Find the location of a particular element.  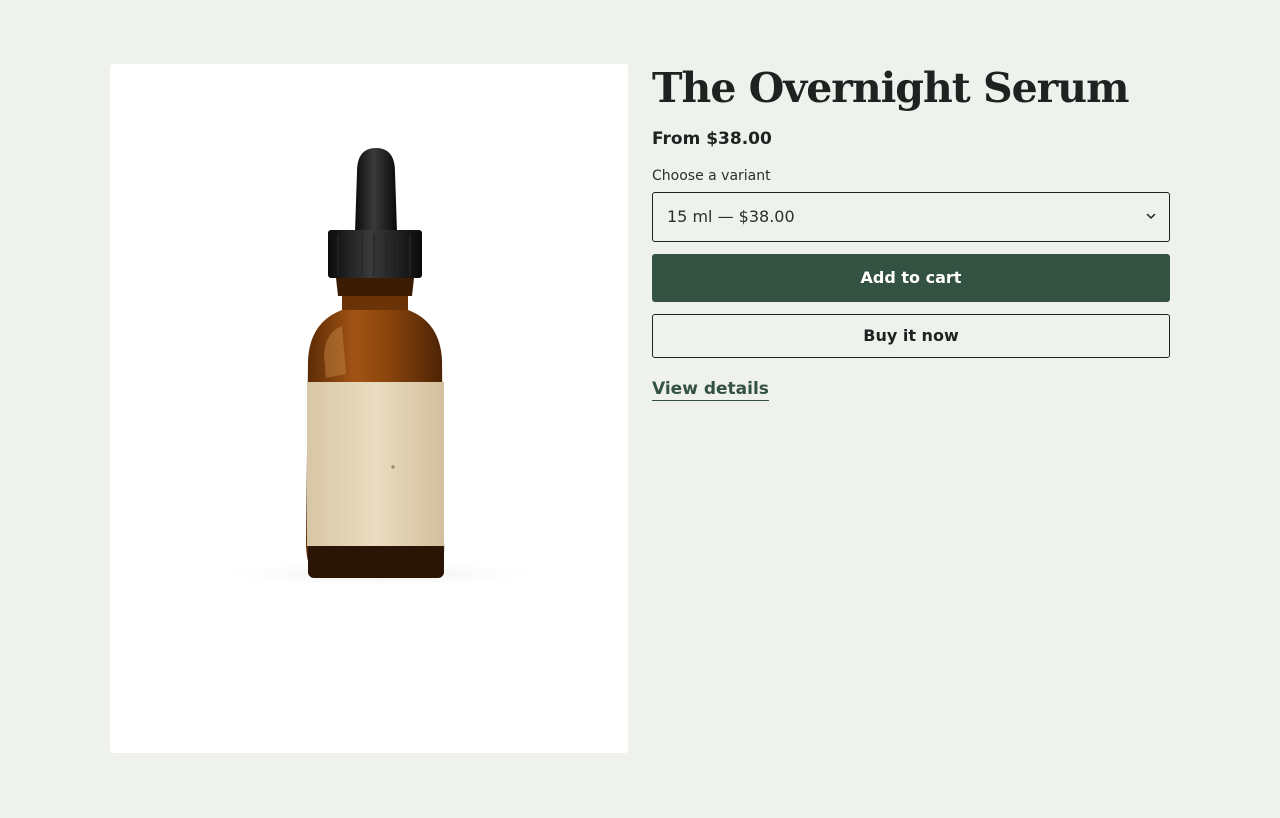

variant-label: Choose a variant is located at coordinates (711, 176).